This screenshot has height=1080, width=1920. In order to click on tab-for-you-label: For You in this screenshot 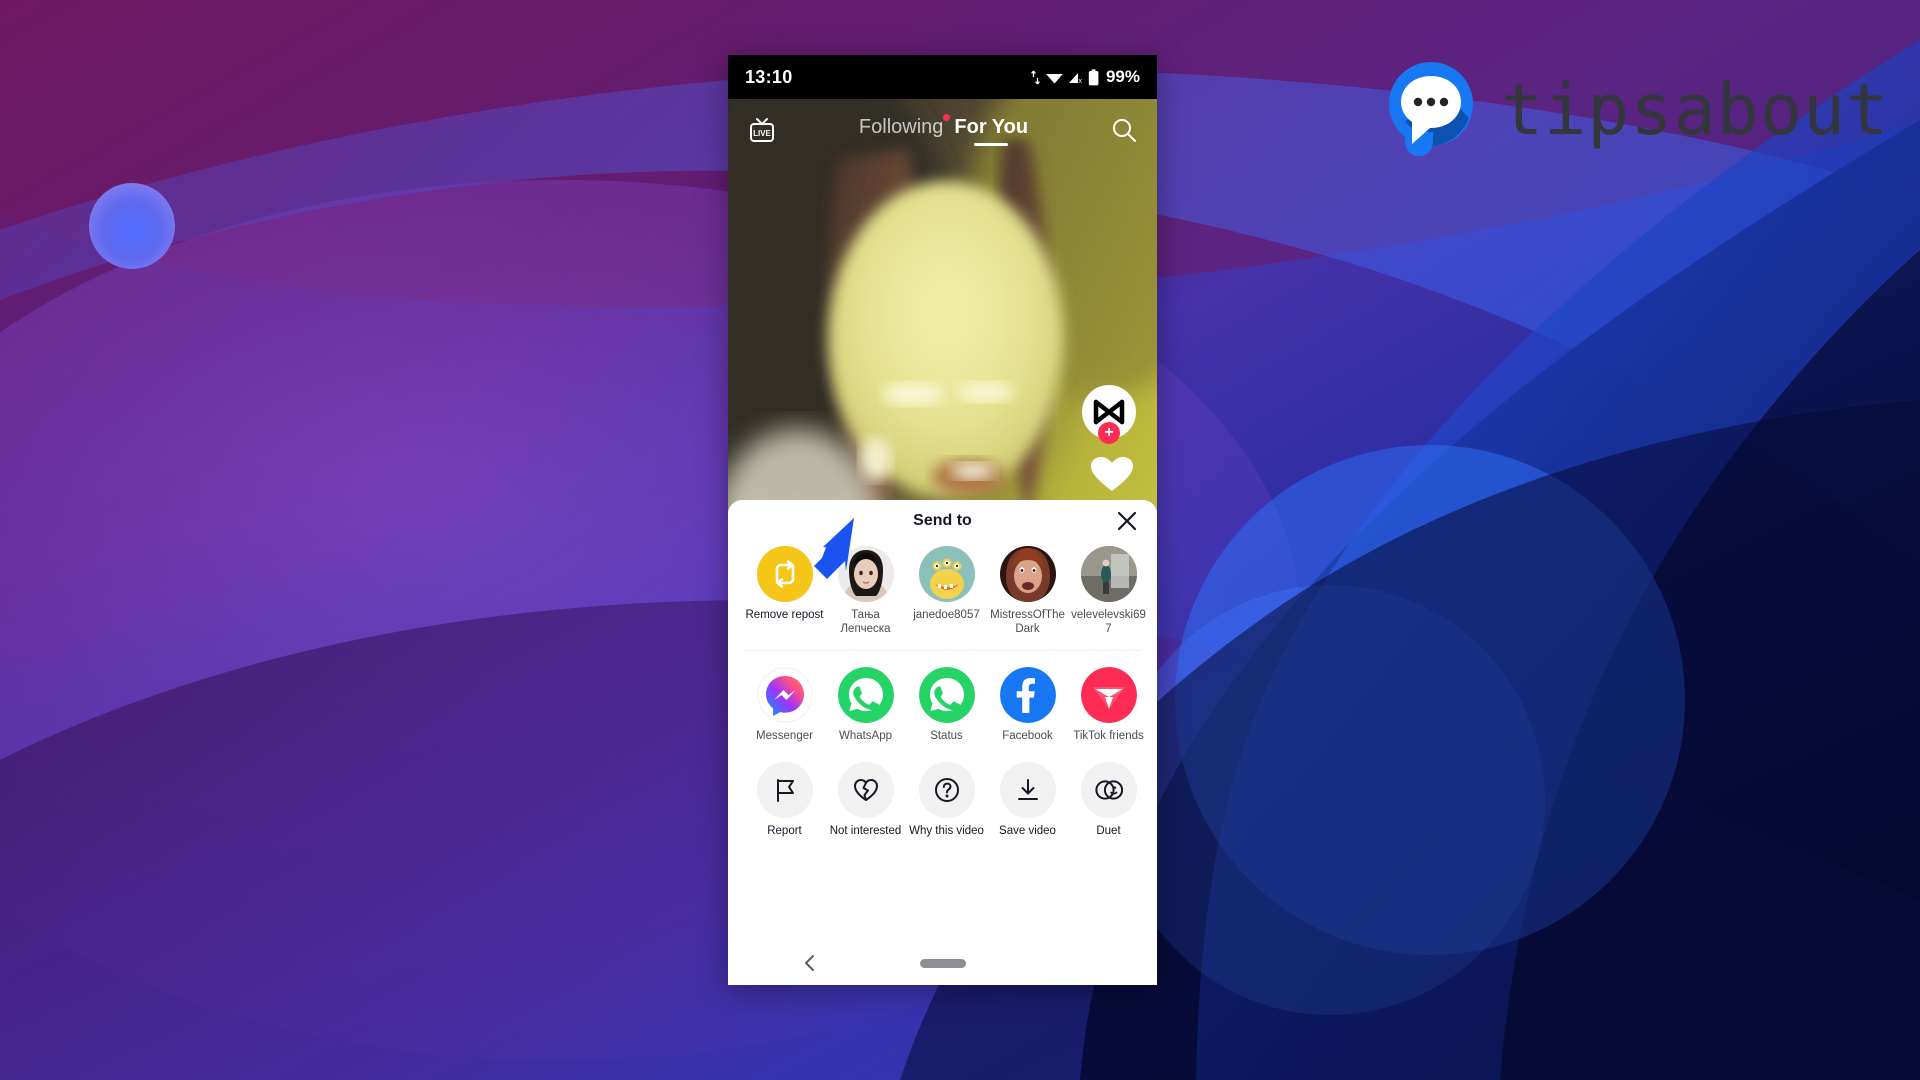, I will do `click(991, 127)`.